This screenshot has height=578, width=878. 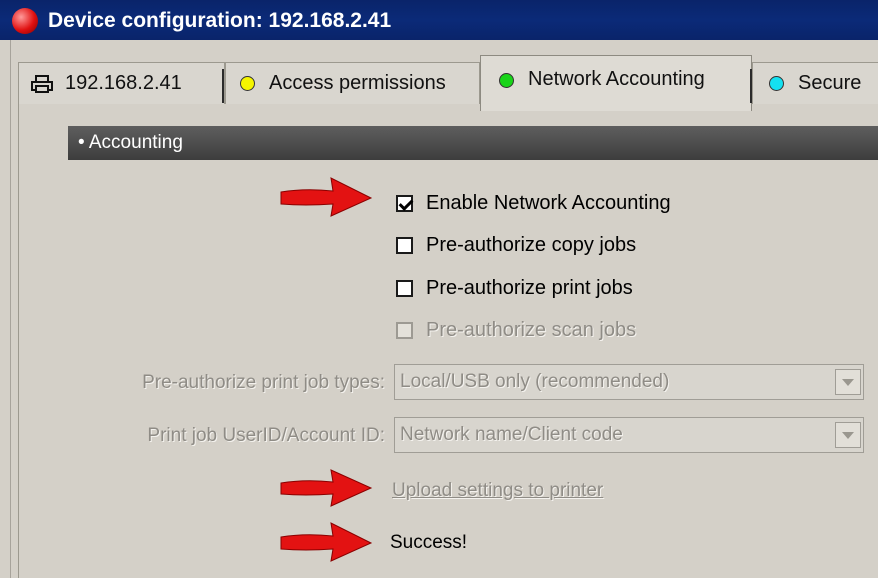 I want to click on checkbox-label: Pre-authorize scan jobs, so click(x=531, y=330).